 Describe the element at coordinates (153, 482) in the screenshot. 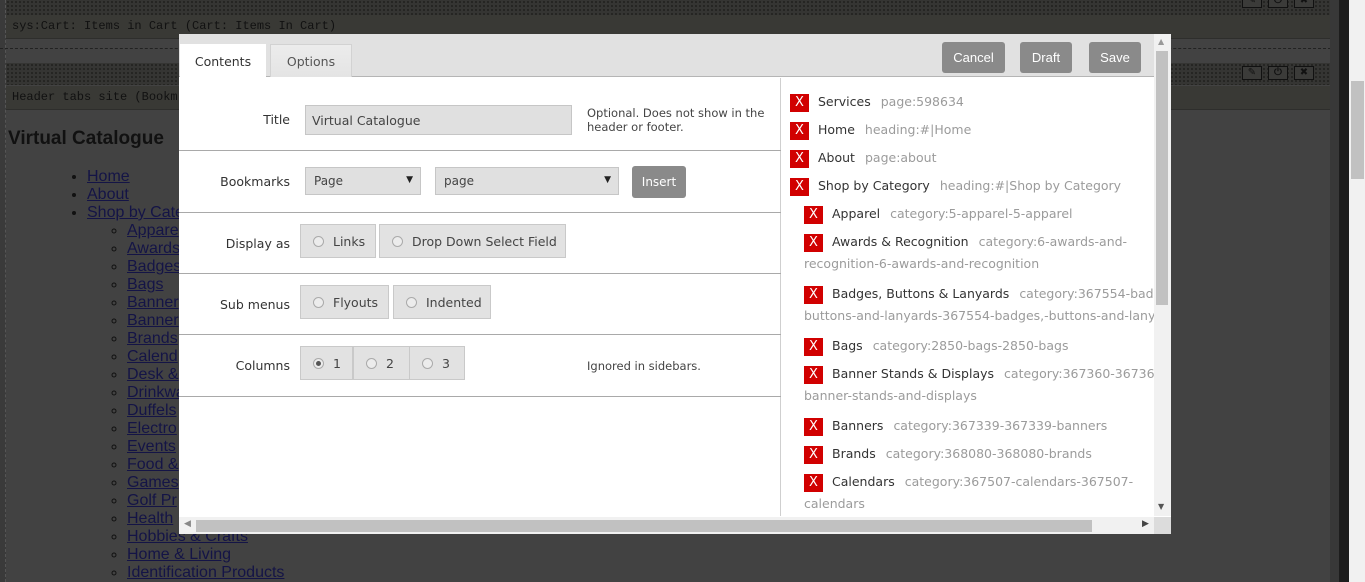

I see `sub-nav-link: Games` at that location.